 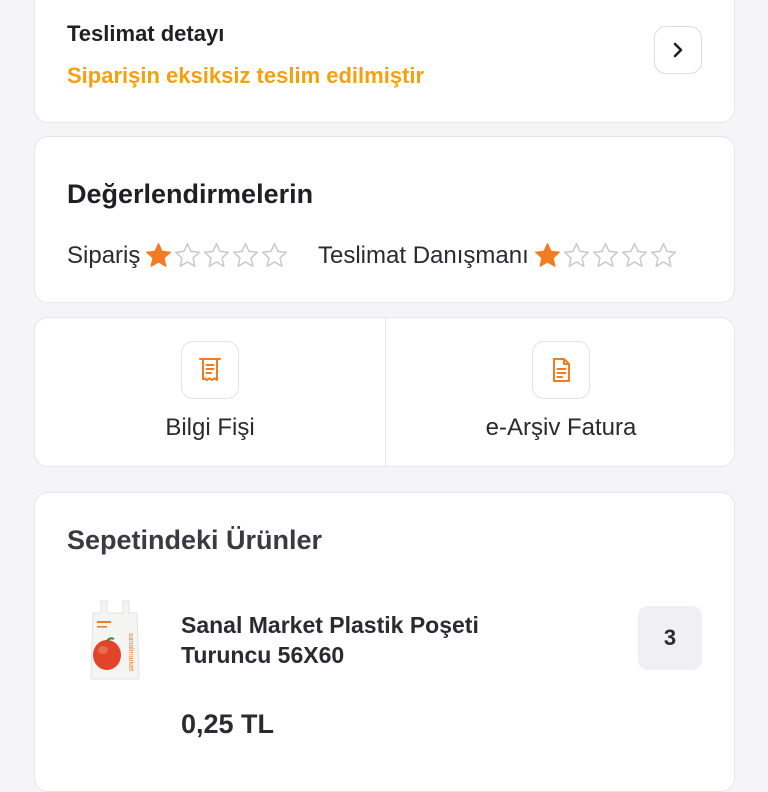 I want to click on invoice-button: e-Arşiv Fatura, so click(x=561, y=392).